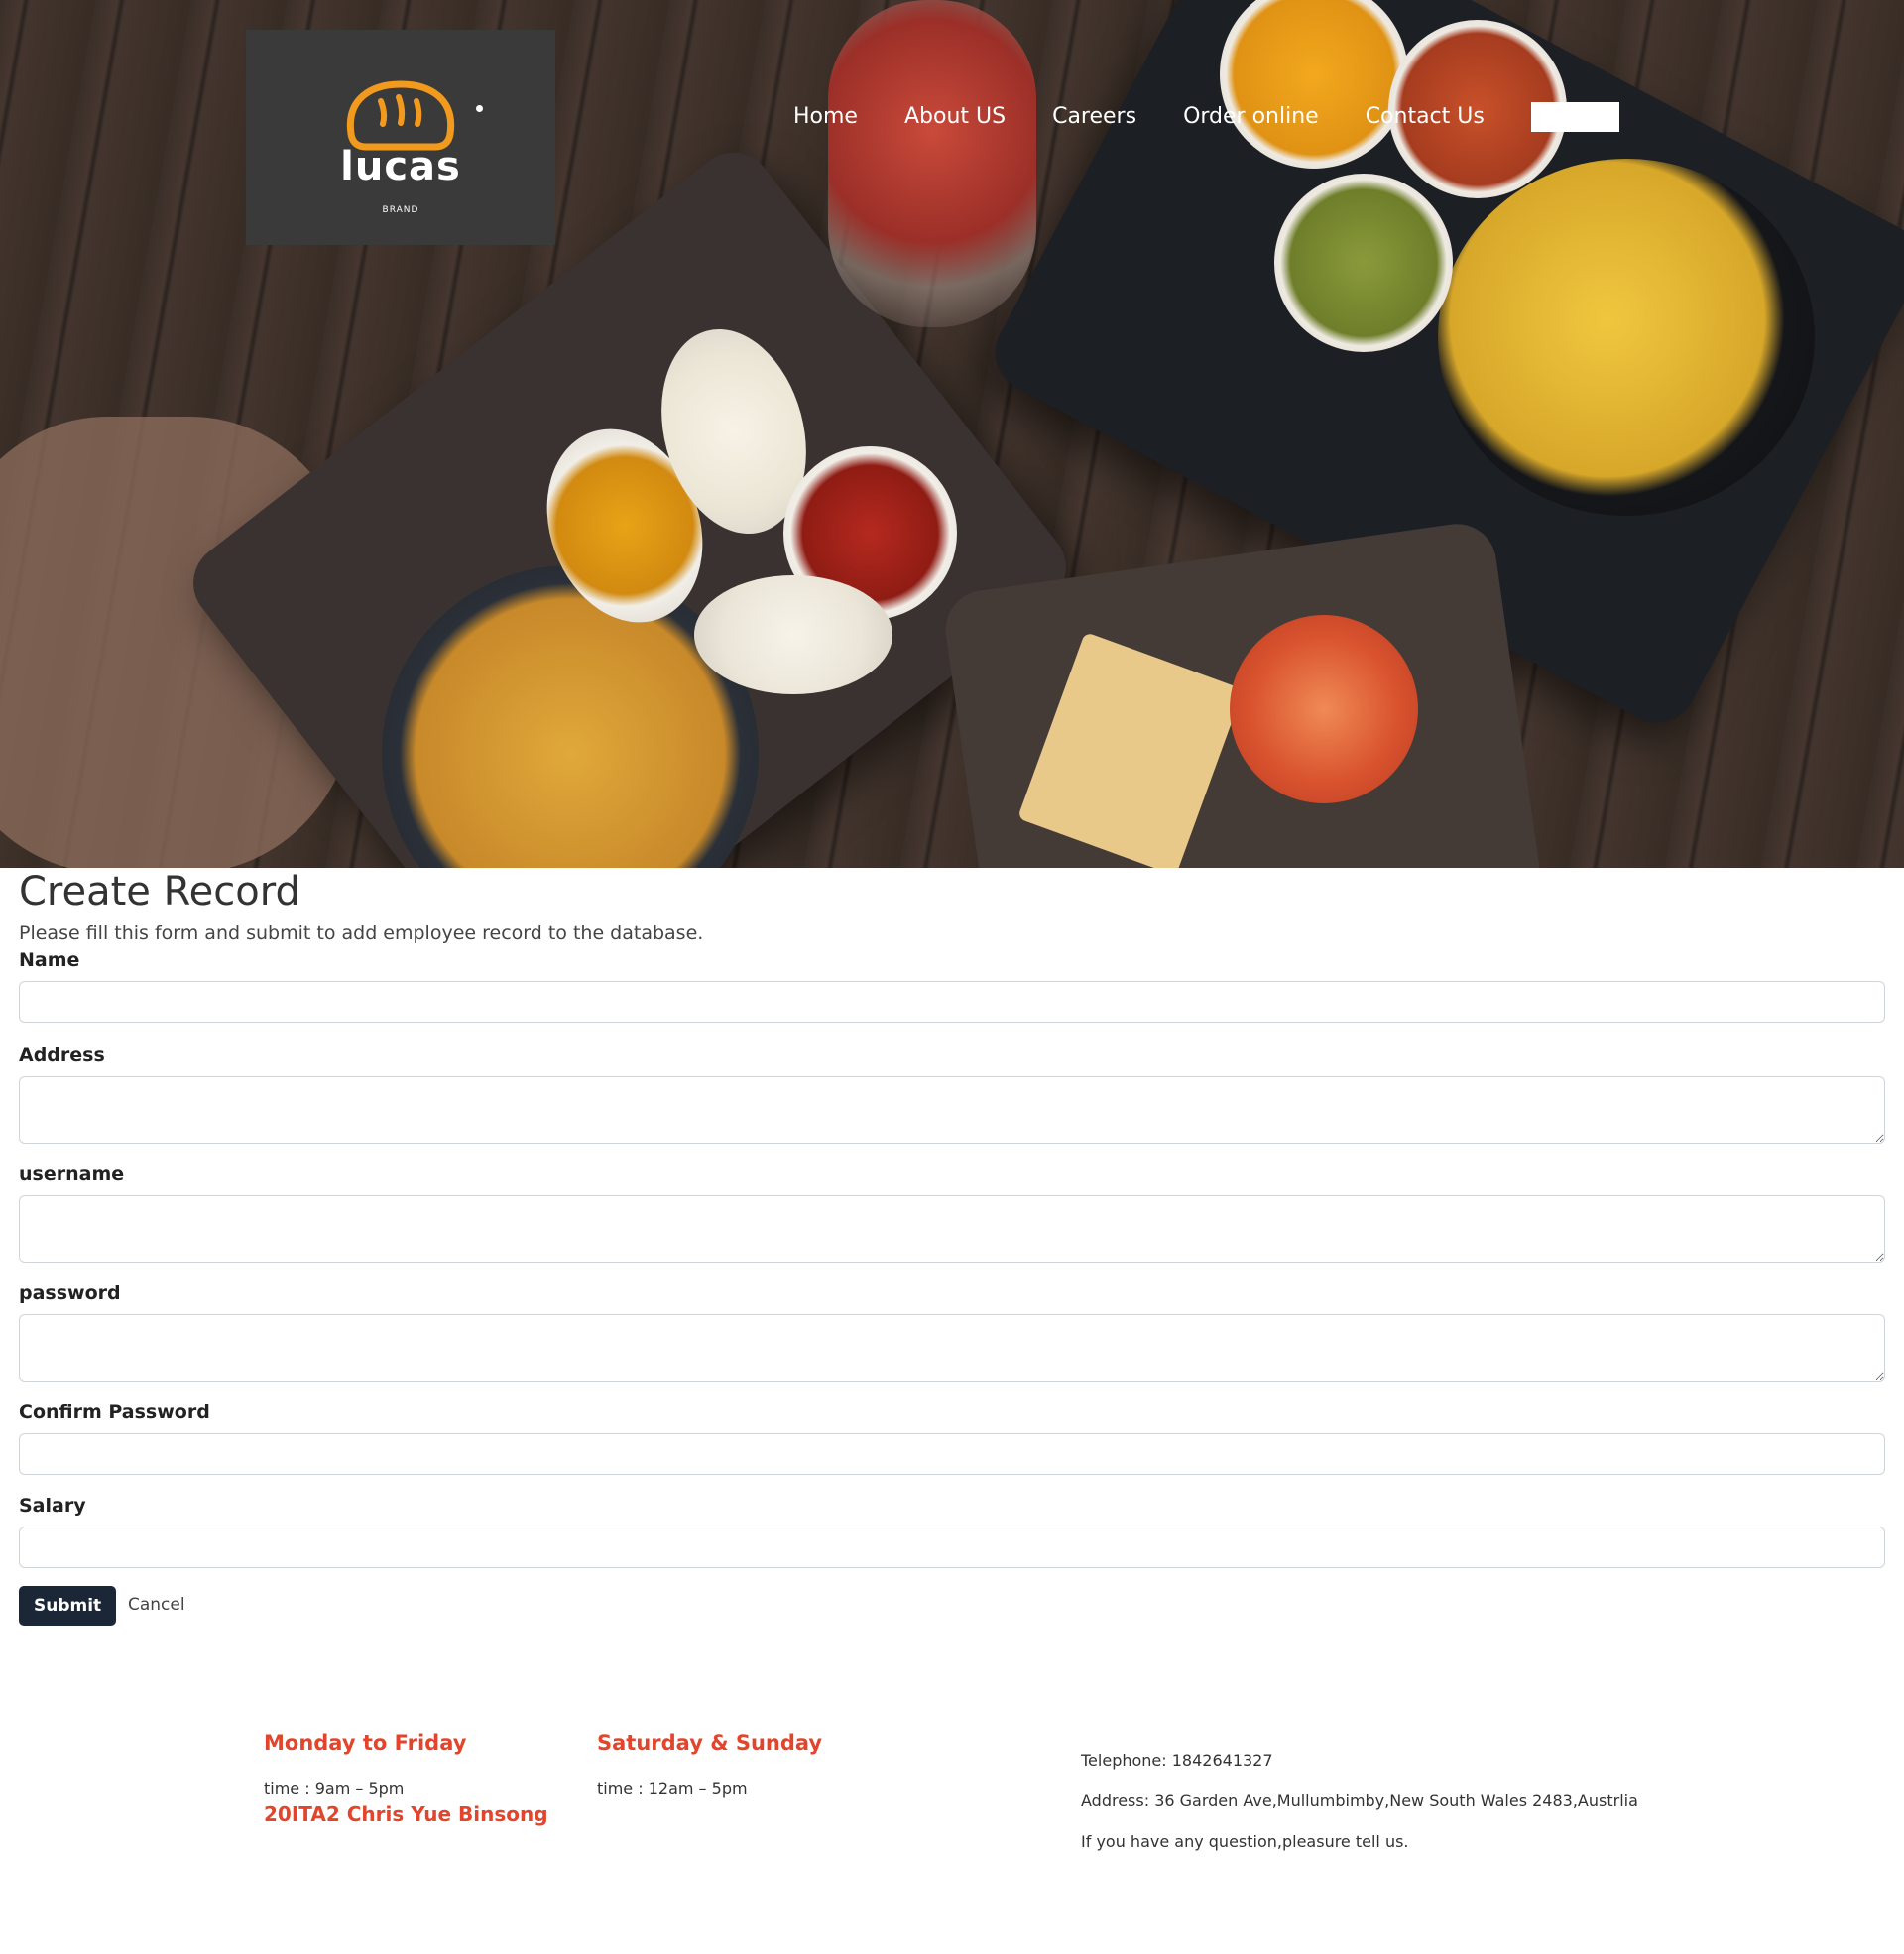  What do you see at coordinates (400, 115) in the screenshot?
I see `bread-logo-icon` at bounding box center [400, 115].